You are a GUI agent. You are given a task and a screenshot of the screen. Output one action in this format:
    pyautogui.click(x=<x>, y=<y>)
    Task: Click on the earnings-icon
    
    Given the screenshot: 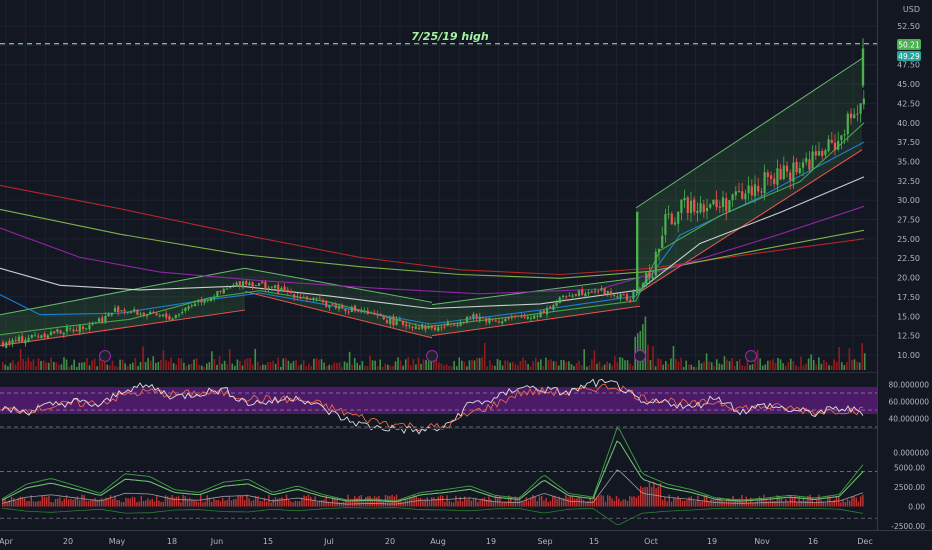 What is the action you would take?
    pyautogui.click(x=432, y=356)
    